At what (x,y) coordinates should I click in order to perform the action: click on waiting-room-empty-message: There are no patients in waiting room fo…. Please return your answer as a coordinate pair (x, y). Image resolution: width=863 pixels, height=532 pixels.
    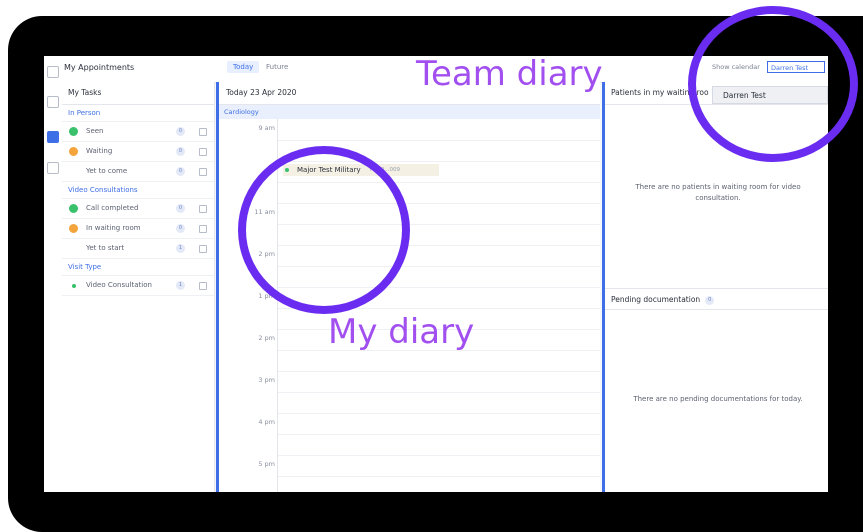
    Looking at the image, I should click on (718, 192).